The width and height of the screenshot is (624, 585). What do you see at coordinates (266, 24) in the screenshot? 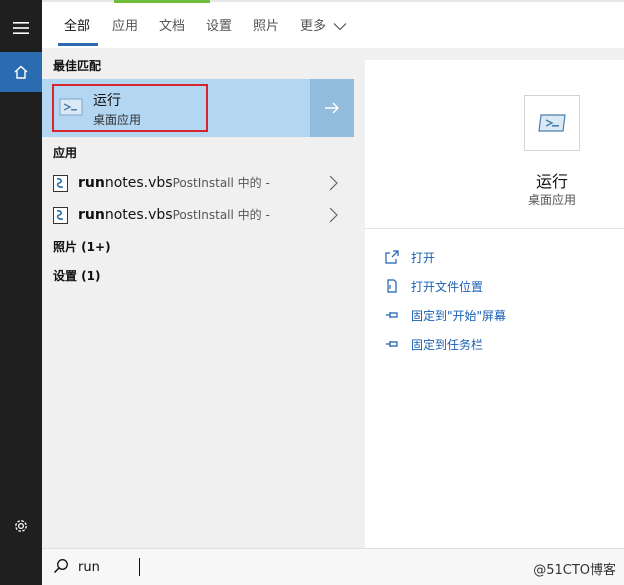
I see `tab-photos: 照片` at bounding box center [266, 24].